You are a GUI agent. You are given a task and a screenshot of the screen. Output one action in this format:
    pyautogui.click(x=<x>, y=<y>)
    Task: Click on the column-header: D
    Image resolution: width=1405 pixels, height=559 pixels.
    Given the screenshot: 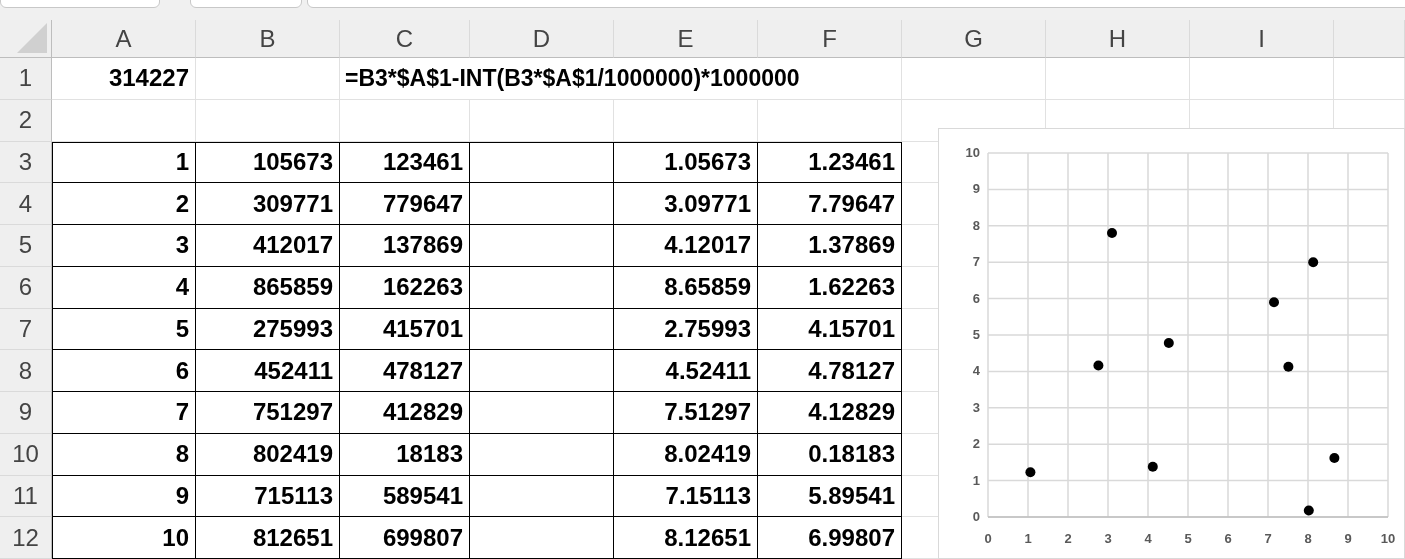 What is the action you would take?
    pyautogui.click(x=542, y=39)
    